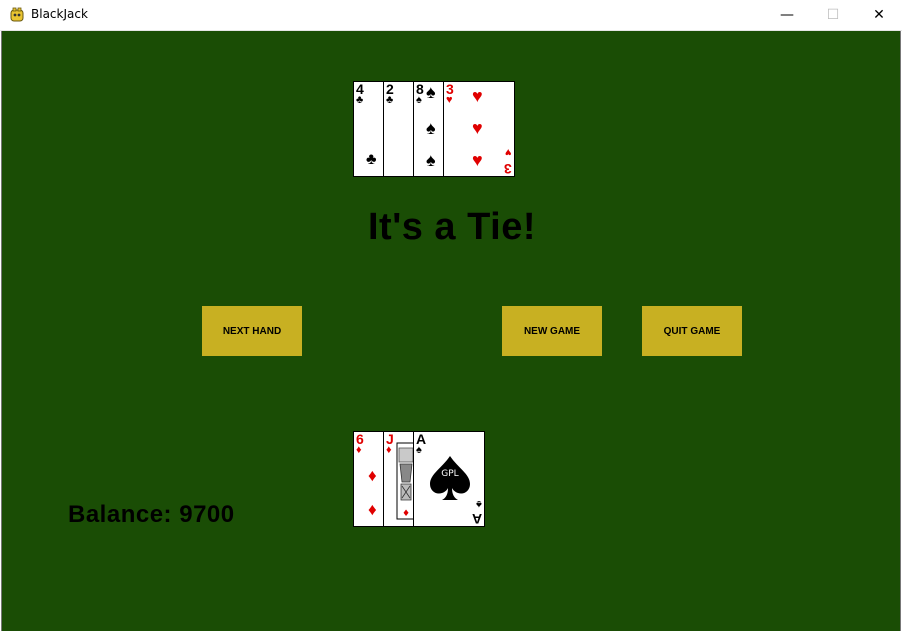  What do you see at coordinates (252, 331) in the screenshot?
I see `next-hand-button: NEXT HAND` at bounding box center [252, 331].